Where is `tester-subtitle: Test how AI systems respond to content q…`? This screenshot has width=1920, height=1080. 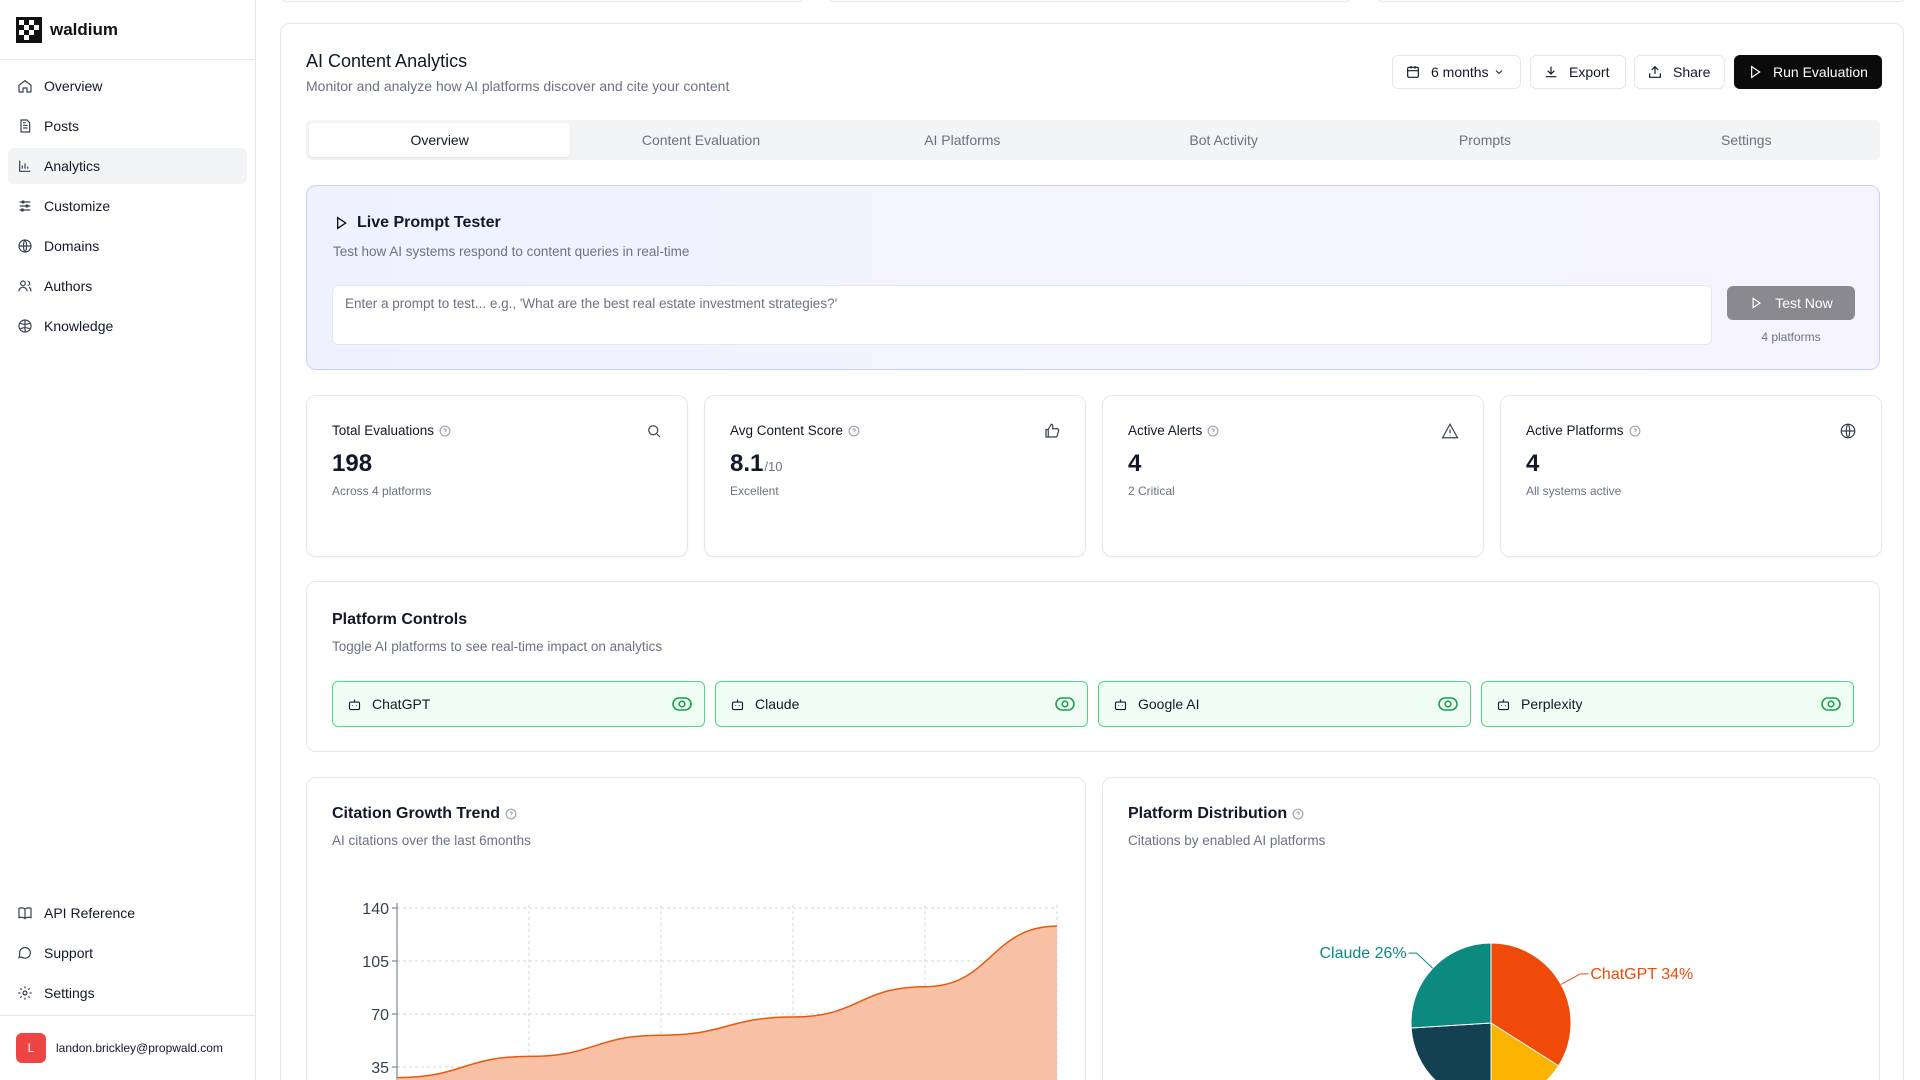
tester-subtitle: Test how AI systems respond to content q… is located at coordinates (511, 251).